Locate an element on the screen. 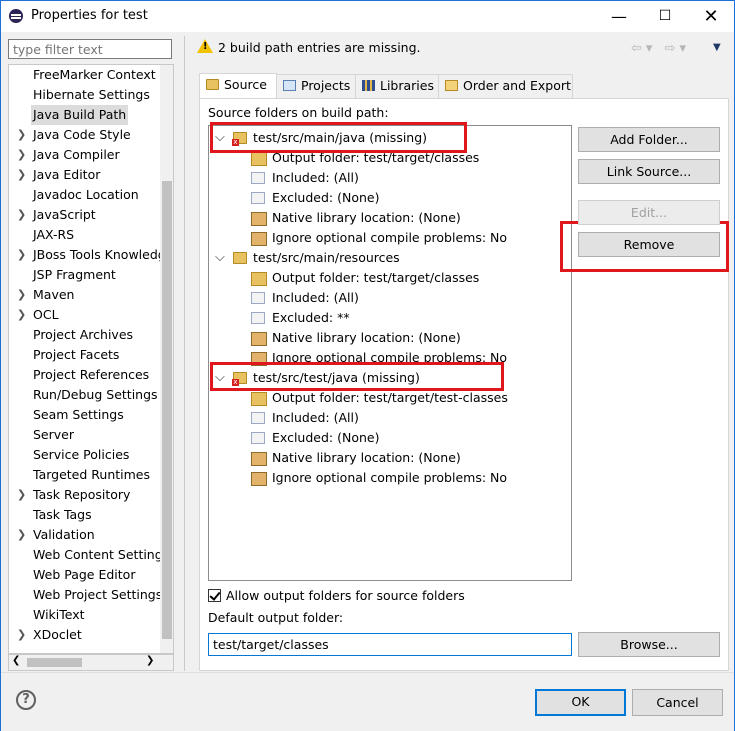 The height and width of the screenshot is (731, 735). source-row-label: Excluded: (None) is located at coordinates (326, 437).